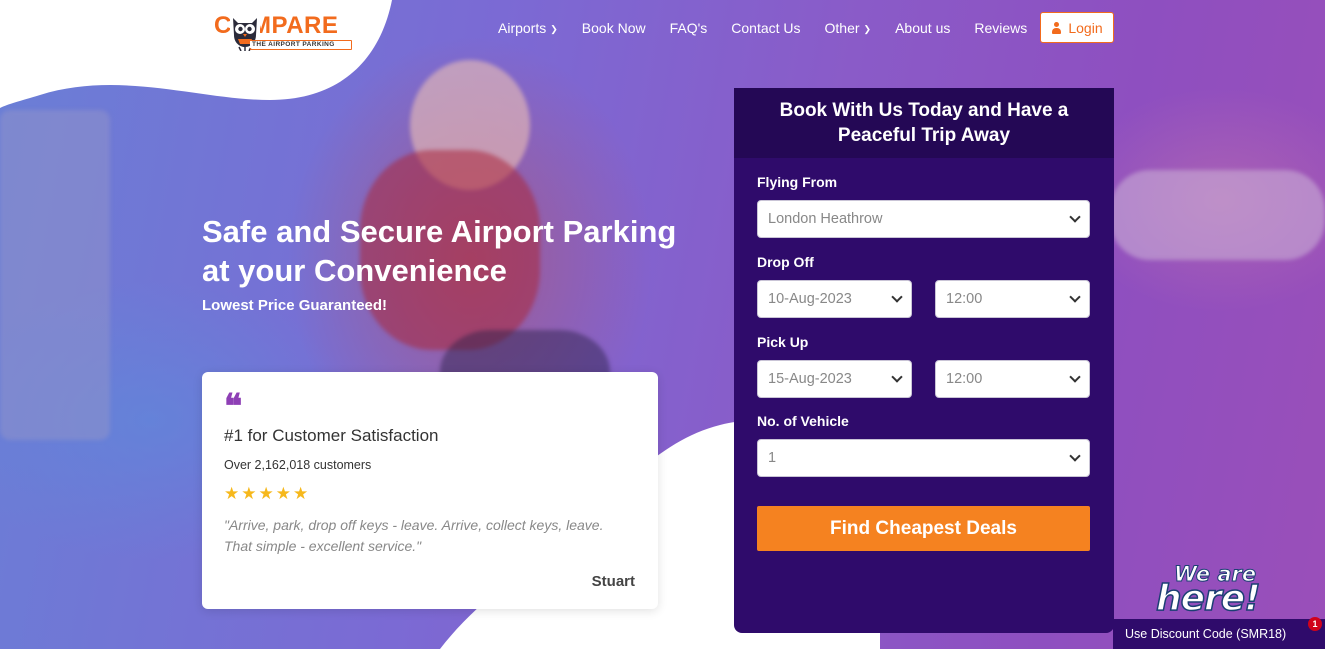 This screenshot has width=1325, height=649. I want to click on notification-badge: 1, so click(1315, 624).